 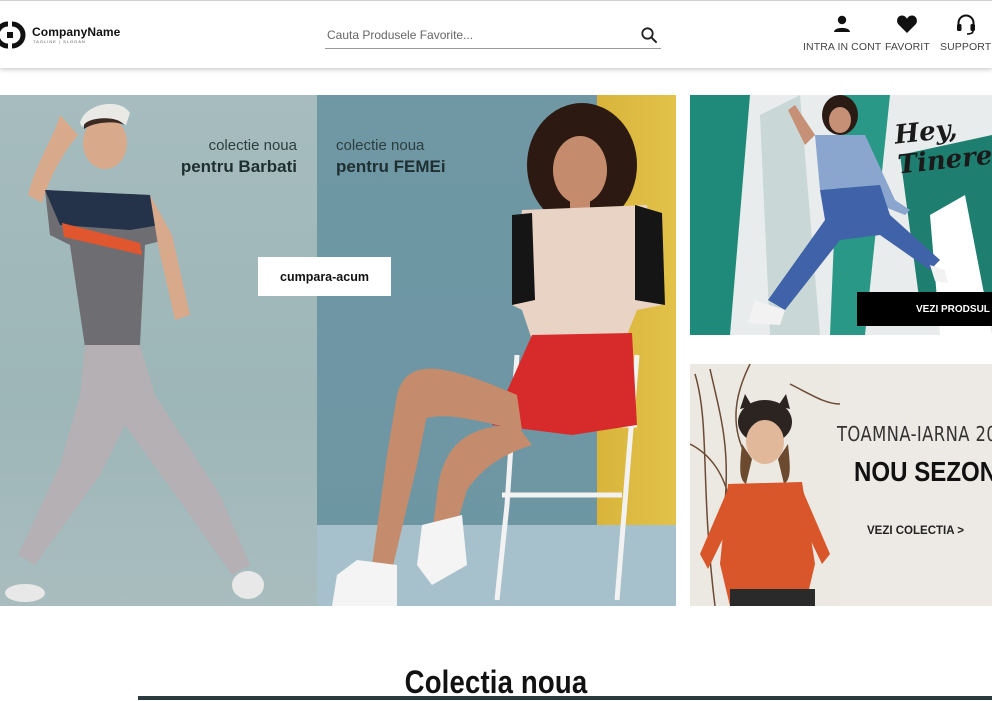 I want to click on hero-women-caption-small: colectie noua, so click(x=380, y=145).